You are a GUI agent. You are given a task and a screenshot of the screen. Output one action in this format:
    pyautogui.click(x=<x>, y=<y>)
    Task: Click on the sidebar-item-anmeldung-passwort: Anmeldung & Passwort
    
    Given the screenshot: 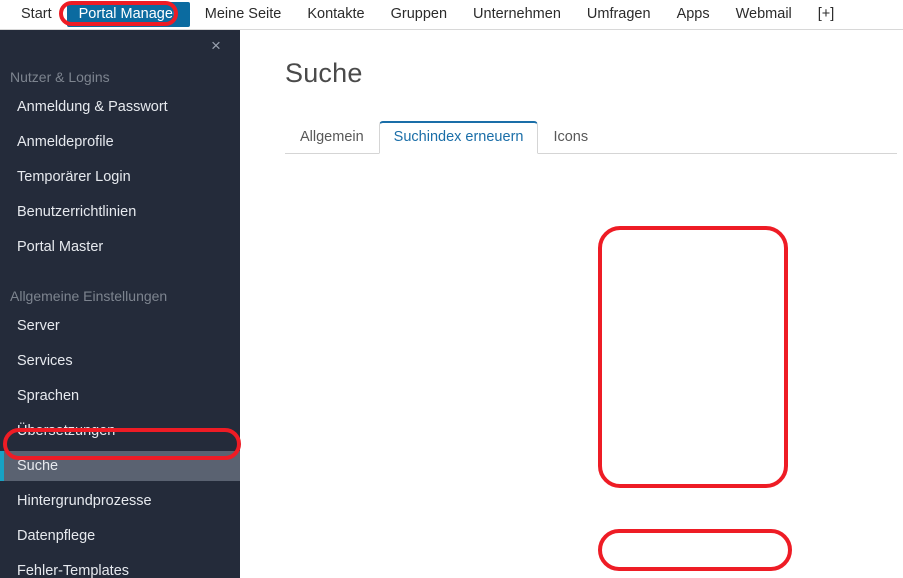 What is the action you would take?
    pyautogui.click(x=120, y=107)
    